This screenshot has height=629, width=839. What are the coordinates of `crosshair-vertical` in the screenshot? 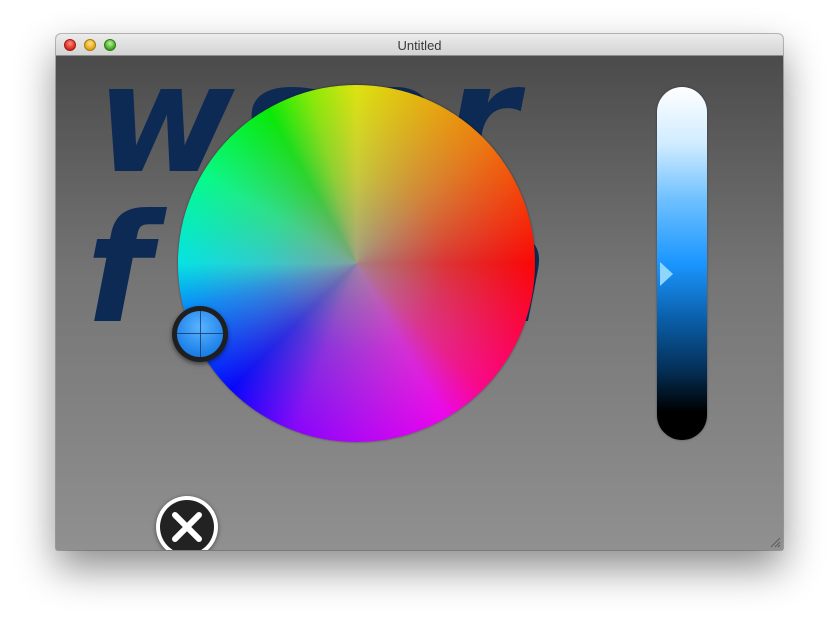 It's located at (200, 334).